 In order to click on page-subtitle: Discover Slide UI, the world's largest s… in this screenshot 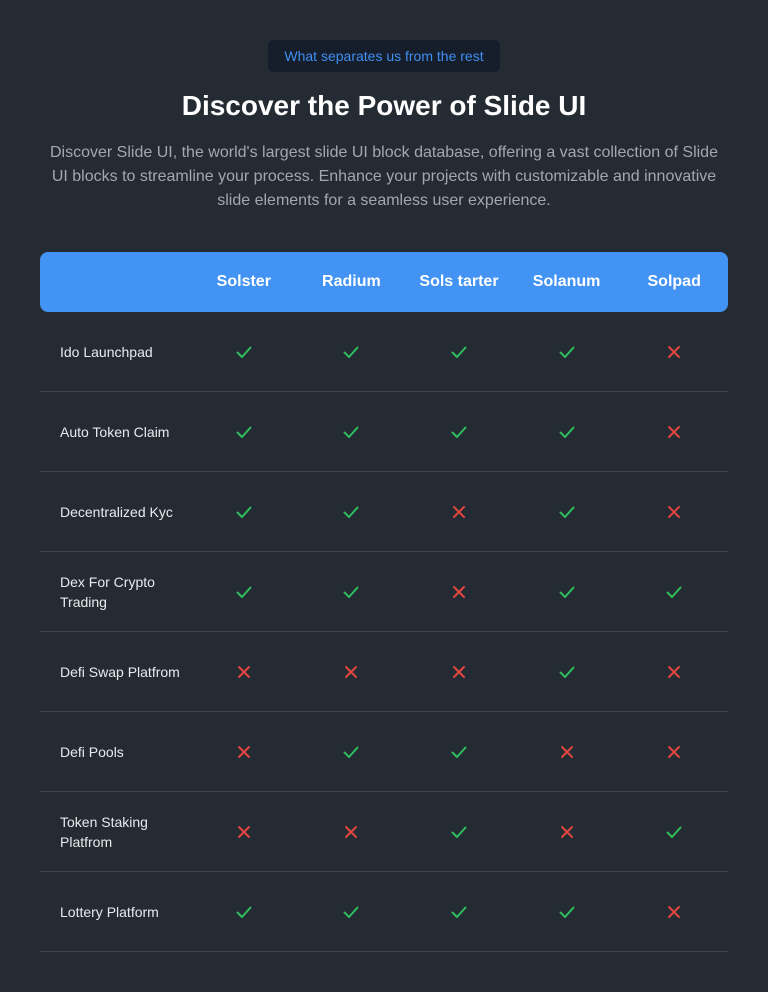, I will do `click(384, 176)`.